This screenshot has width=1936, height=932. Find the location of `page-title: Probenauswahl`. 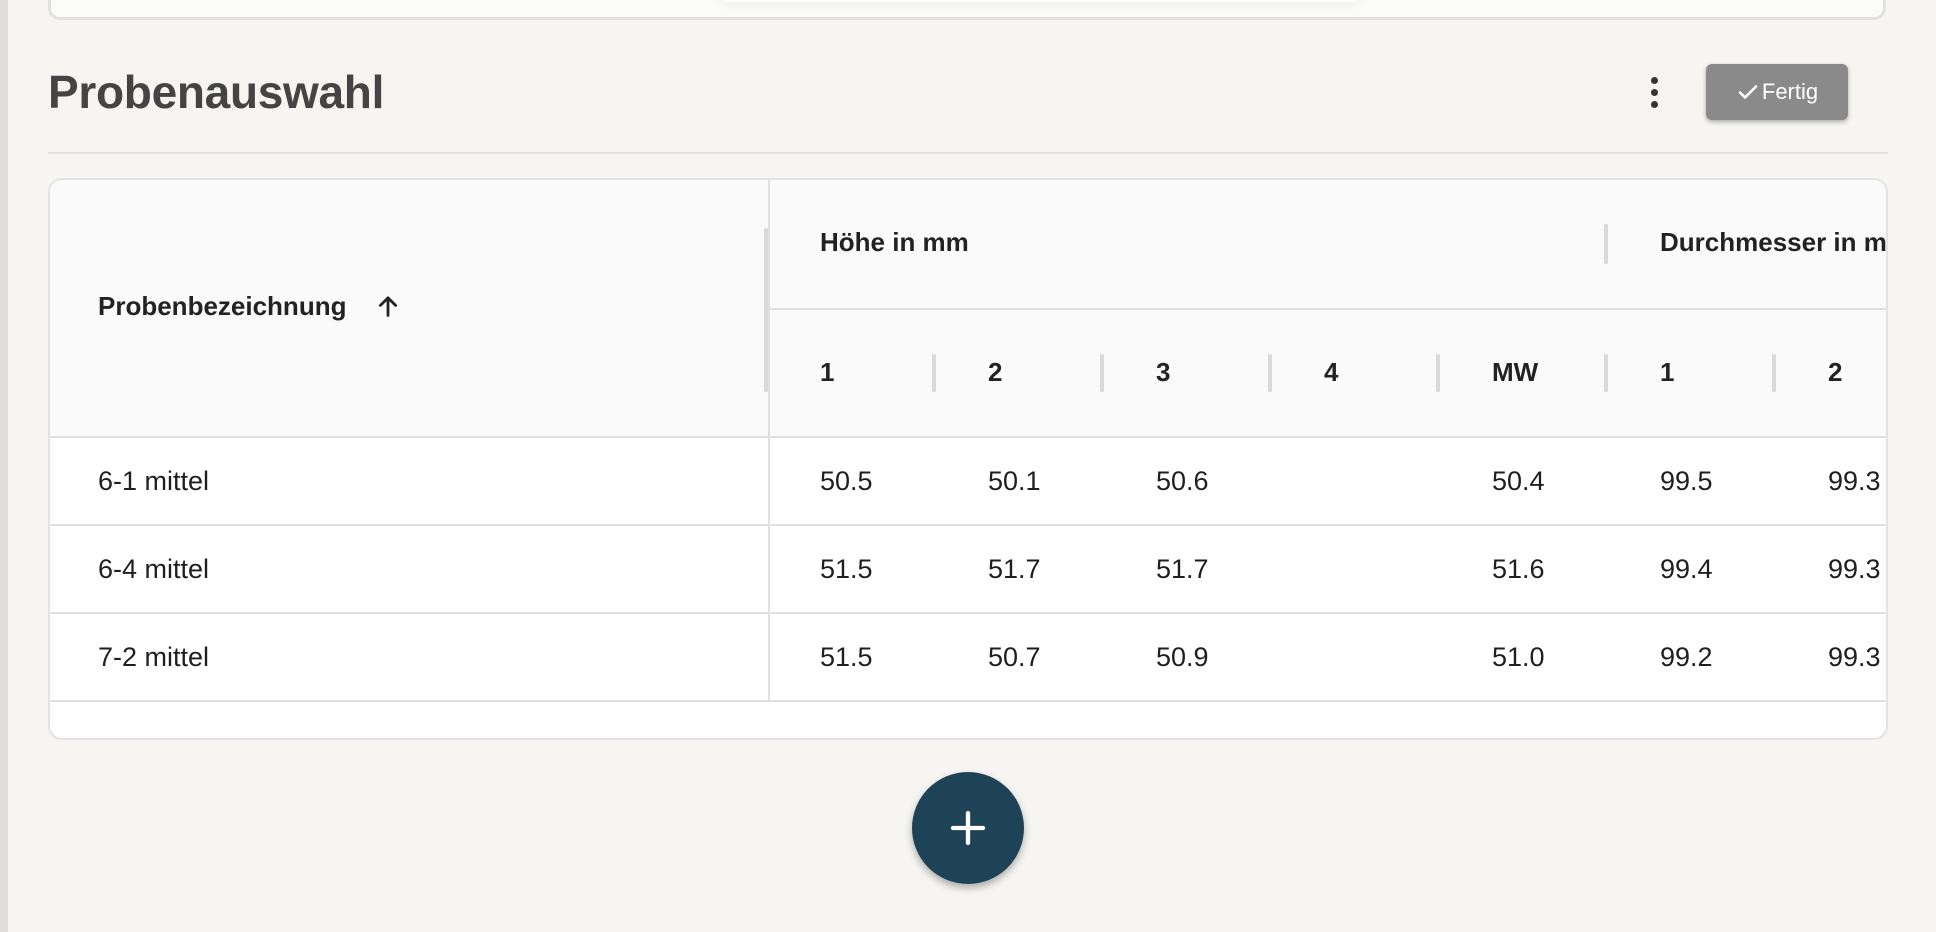

page-title: Probenauswahl is located at coordinates (216, 92).